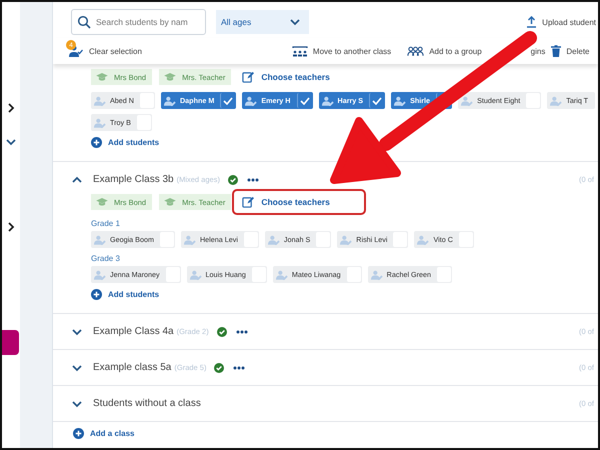 The width and height of the screenshot is (600, 450). Describe the element at coordinates (147, 403) in the screenshot. I see `class-name: Students without a class` at that location.